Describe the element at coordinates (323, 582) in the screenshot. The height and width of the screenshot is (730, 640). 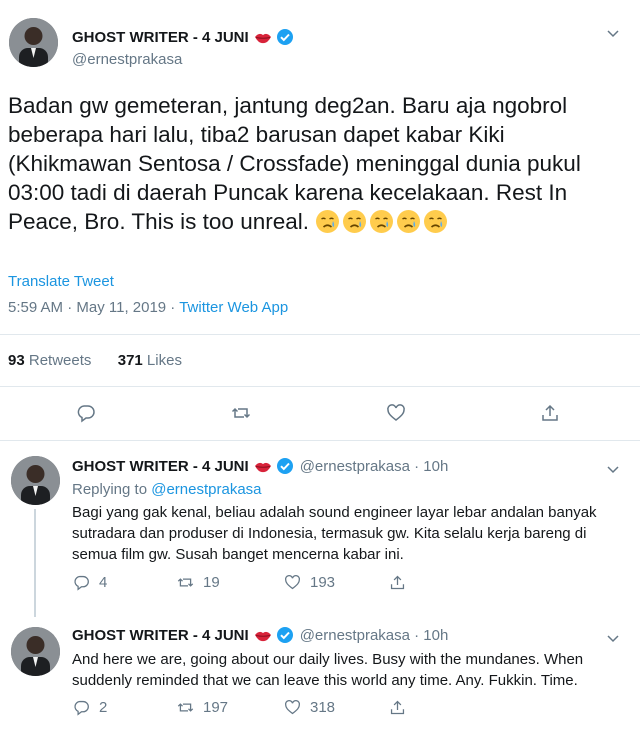
I see `like-count: 193` at that location.